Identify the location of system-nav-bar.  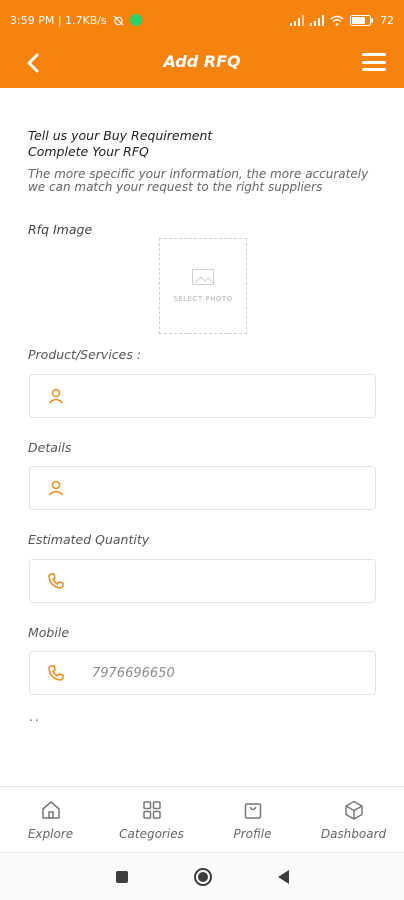
(202, 876).